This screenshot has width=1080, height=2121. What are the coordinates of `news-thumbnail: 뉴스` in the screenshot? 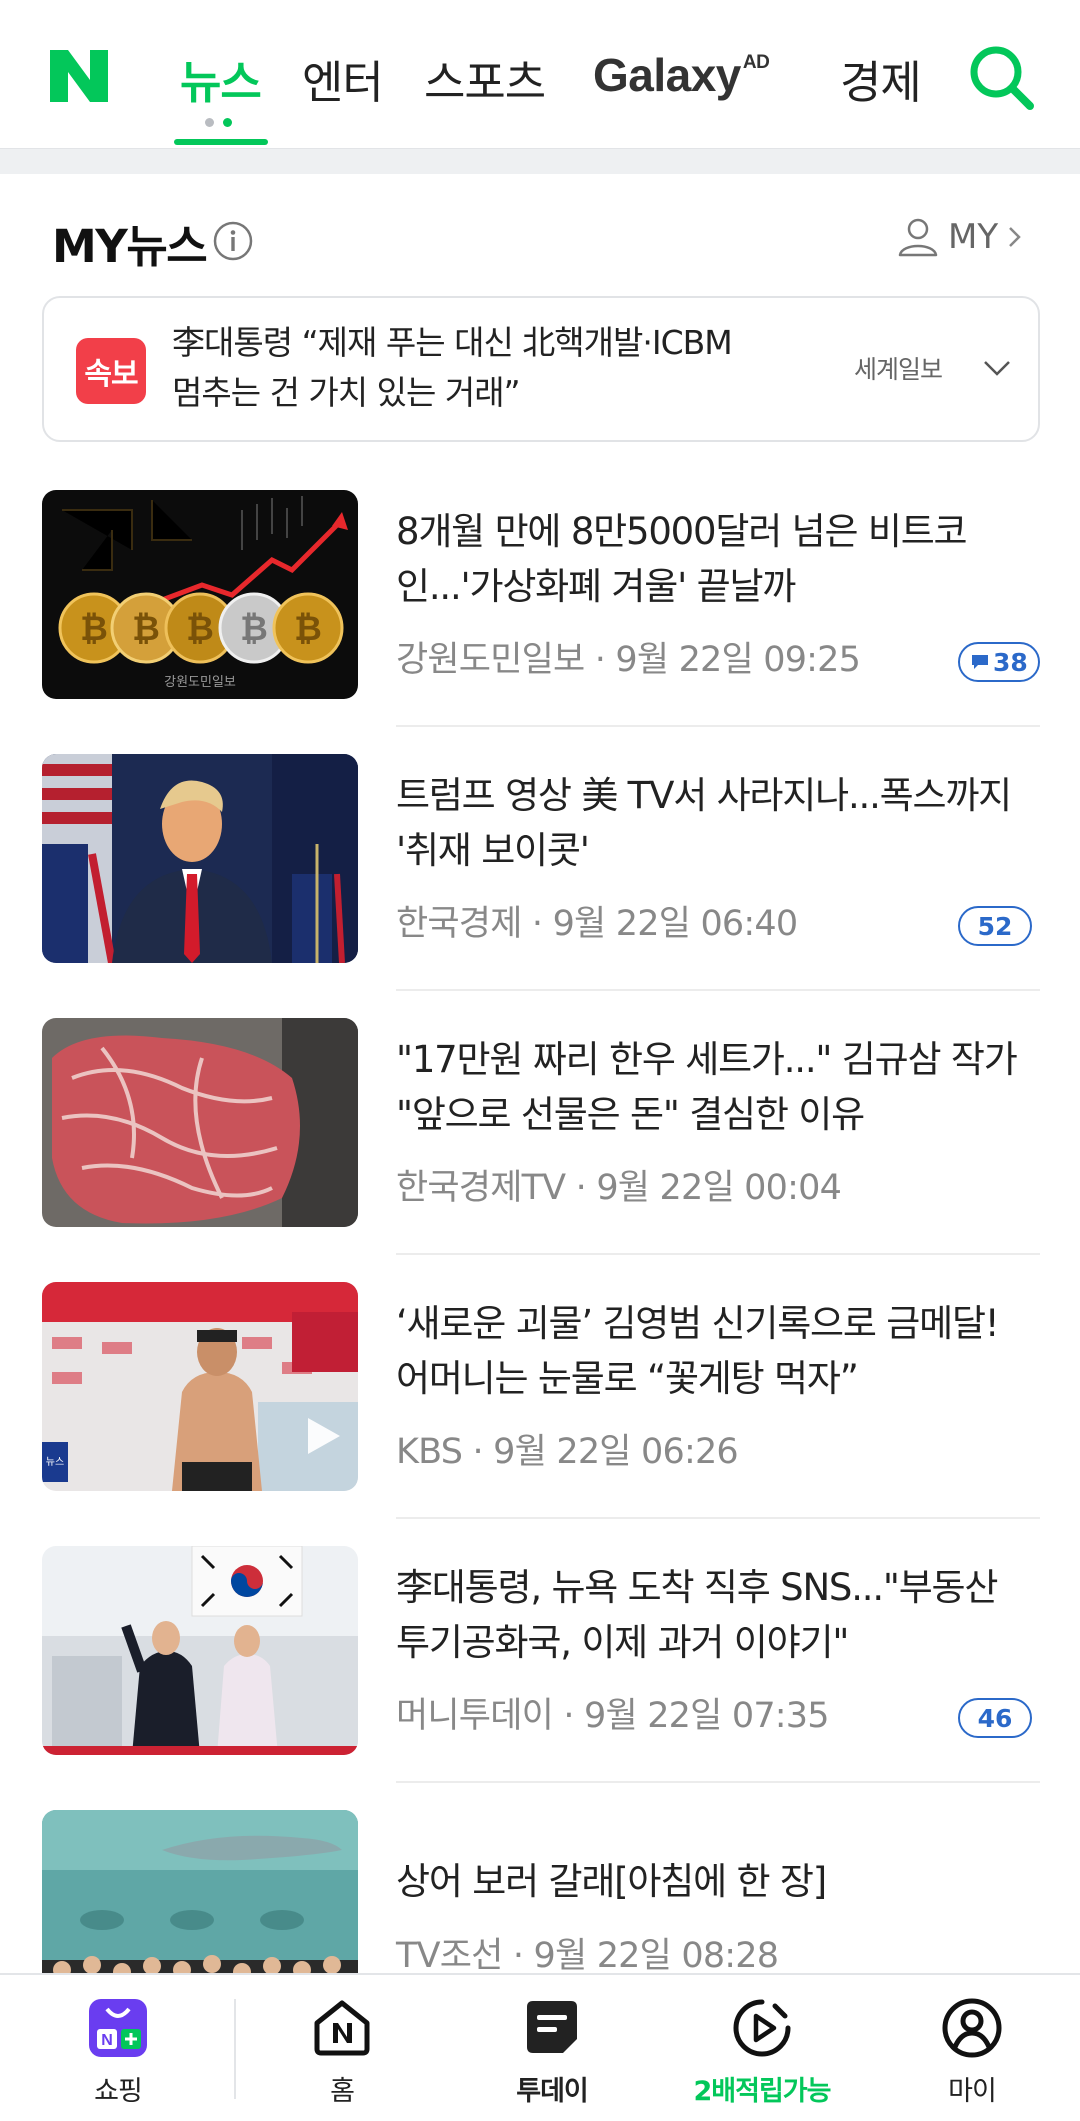 It's located at (200, 1386).